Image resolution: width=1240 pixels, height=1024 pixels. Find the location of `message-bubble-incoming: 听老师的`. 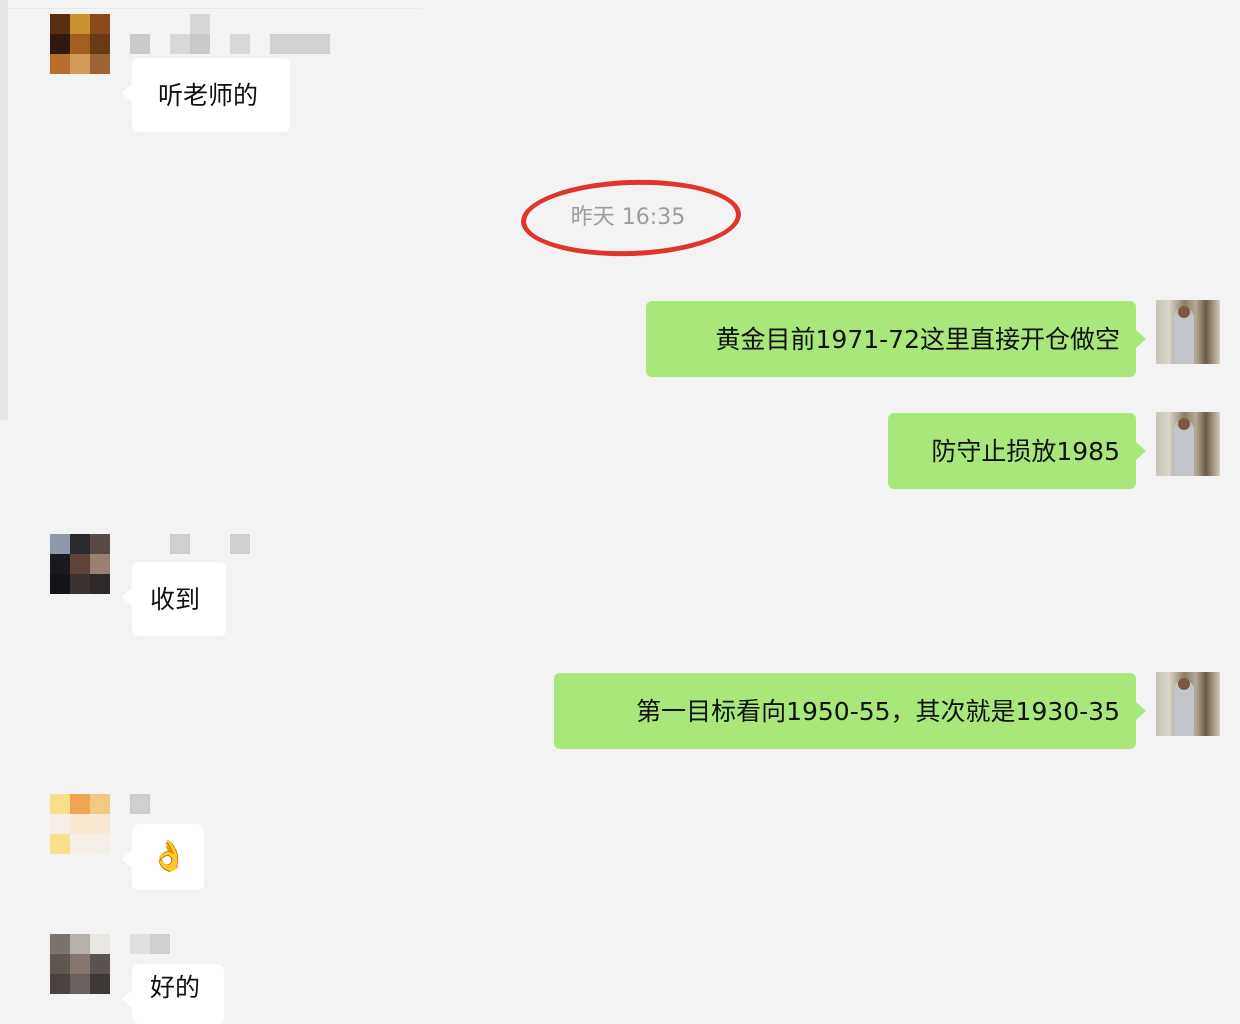

message-bubble-incoming: 听老师的 is located at coordinates (206, 95).